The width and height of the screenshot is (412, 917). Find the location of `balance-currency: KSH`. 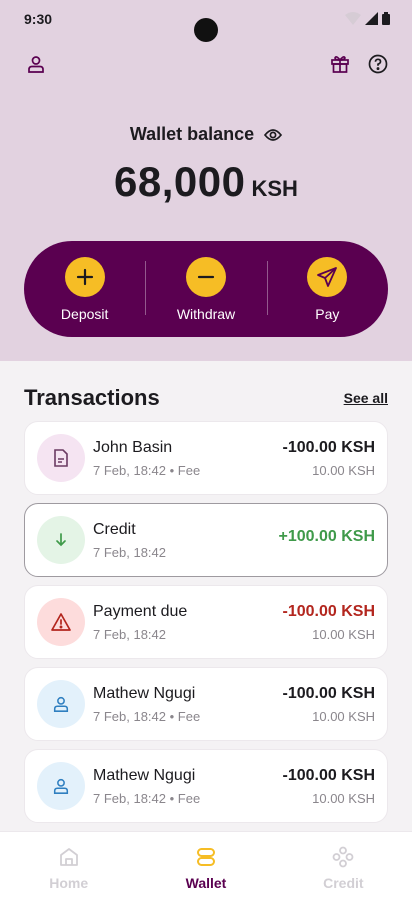

balance-currency: KSH is located at coordinates (274, 188).